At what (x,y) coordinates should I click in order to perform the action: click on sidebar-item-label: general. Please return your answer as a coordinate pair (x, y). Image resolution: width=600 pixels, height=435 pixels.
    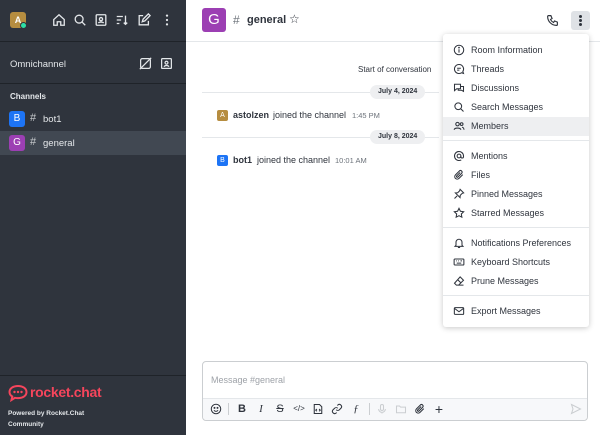
    Looking at the image, I should click on (59, 143).